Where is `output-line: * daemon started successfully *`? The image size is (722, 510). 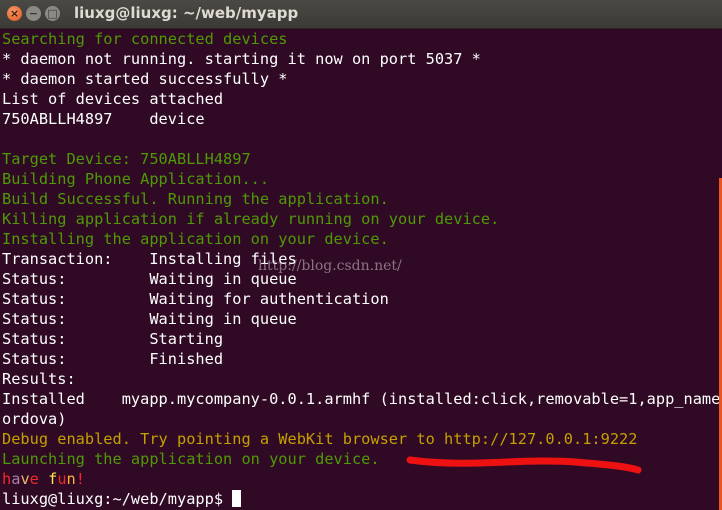 output-line: * daemon started successfully * is located at coordinates (145, 79).